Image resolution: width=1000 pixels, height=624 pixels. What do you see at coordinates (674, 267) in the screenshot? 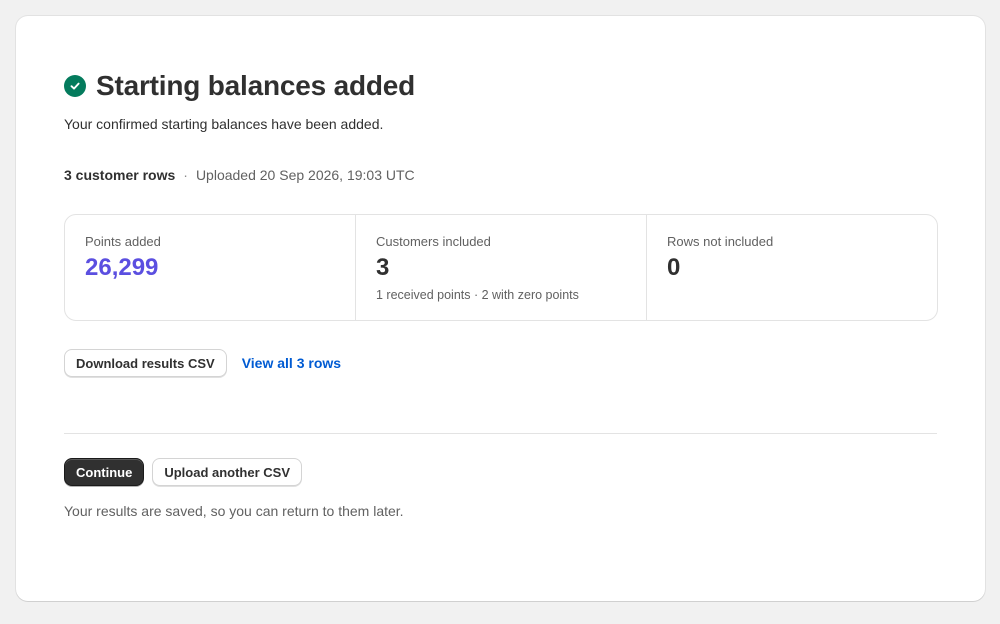
I see `stat-value: 0` at bounding box center [674, 267].